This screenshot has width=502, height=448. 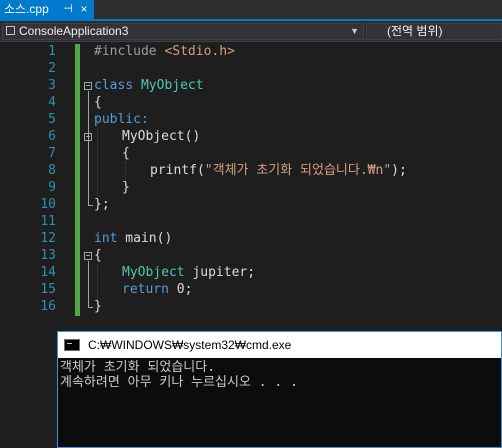 What do you see at coordinates (161, 136) in the screenshot?
I see `code-line-6: MyObject()` at bounding box center [161, 136].